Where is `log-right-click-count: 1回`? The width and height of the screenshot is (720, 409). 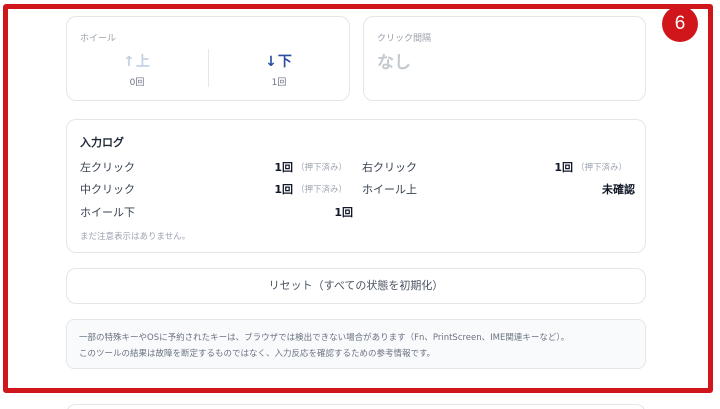 log-right-click-count: 1回 is located at coordinates (563, 167).